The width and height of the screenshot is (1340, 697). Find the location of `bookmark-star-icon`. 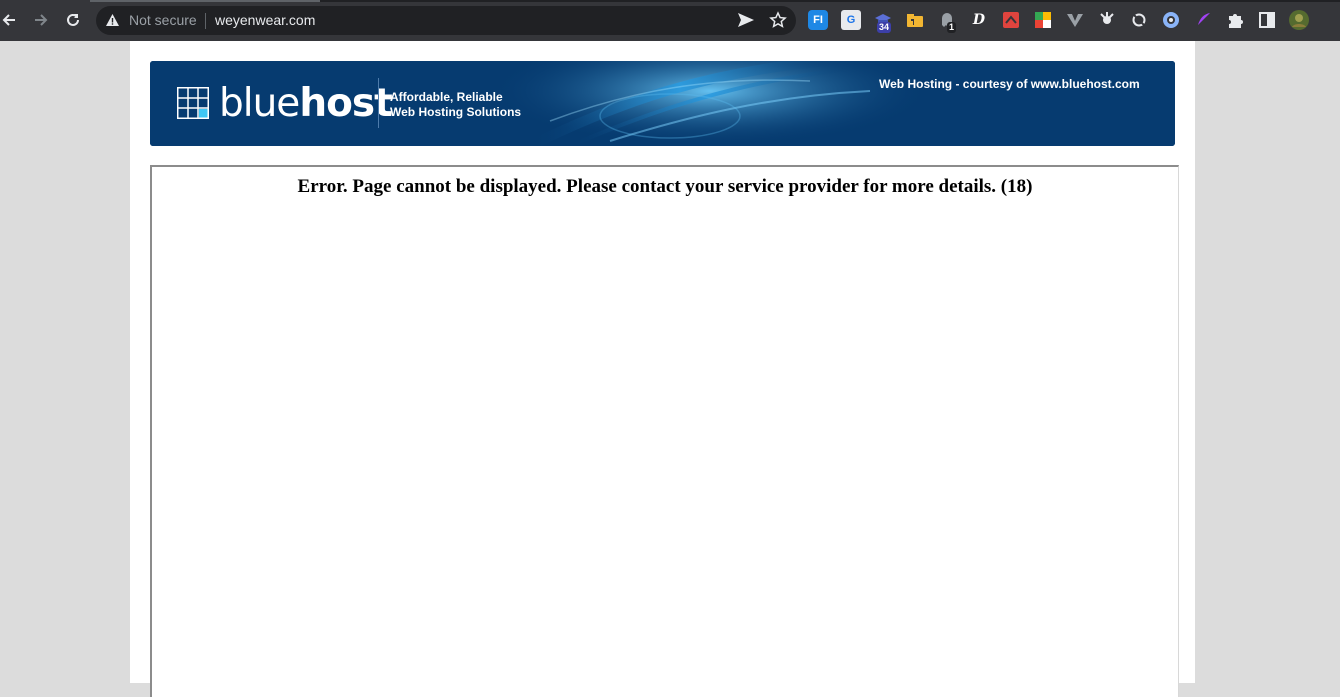

bookmark-star-icon is located at coordinates (778, 20).